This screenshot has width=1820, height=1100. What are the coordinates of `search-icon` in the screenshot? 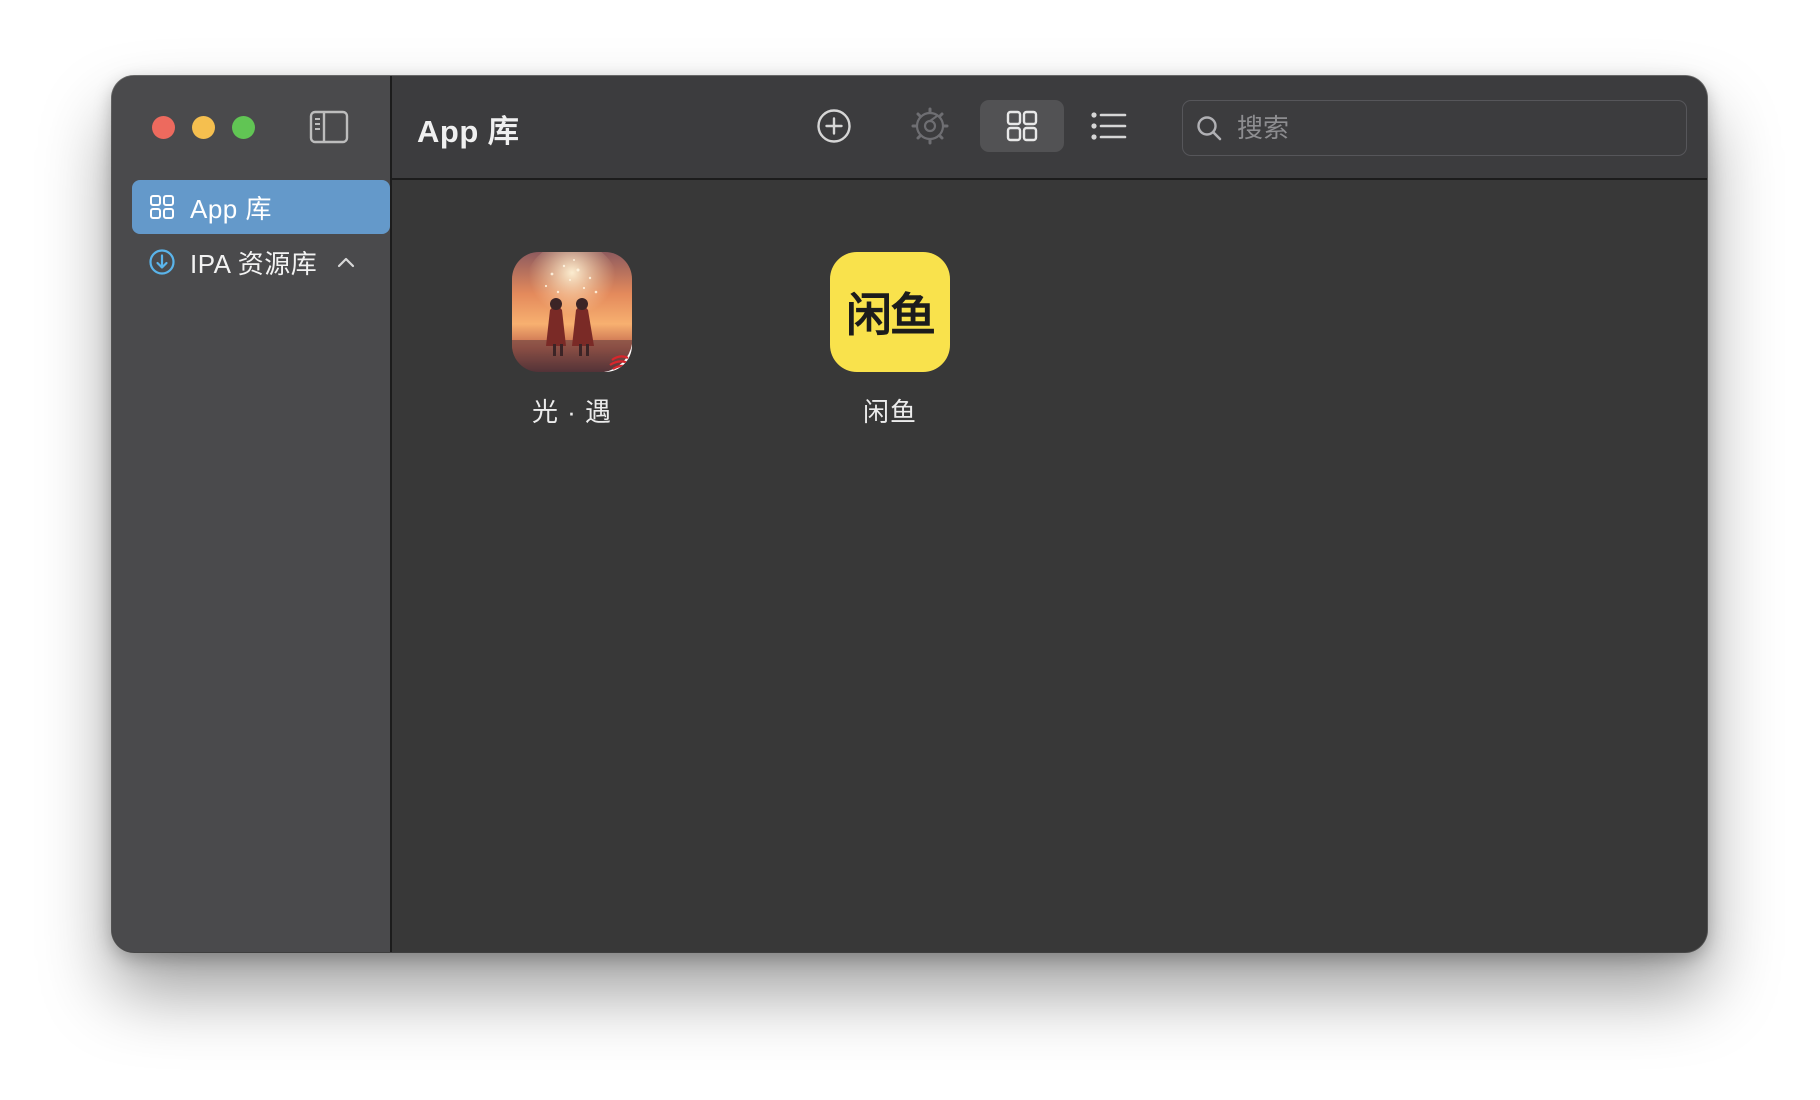 It's located at (1209, 128).